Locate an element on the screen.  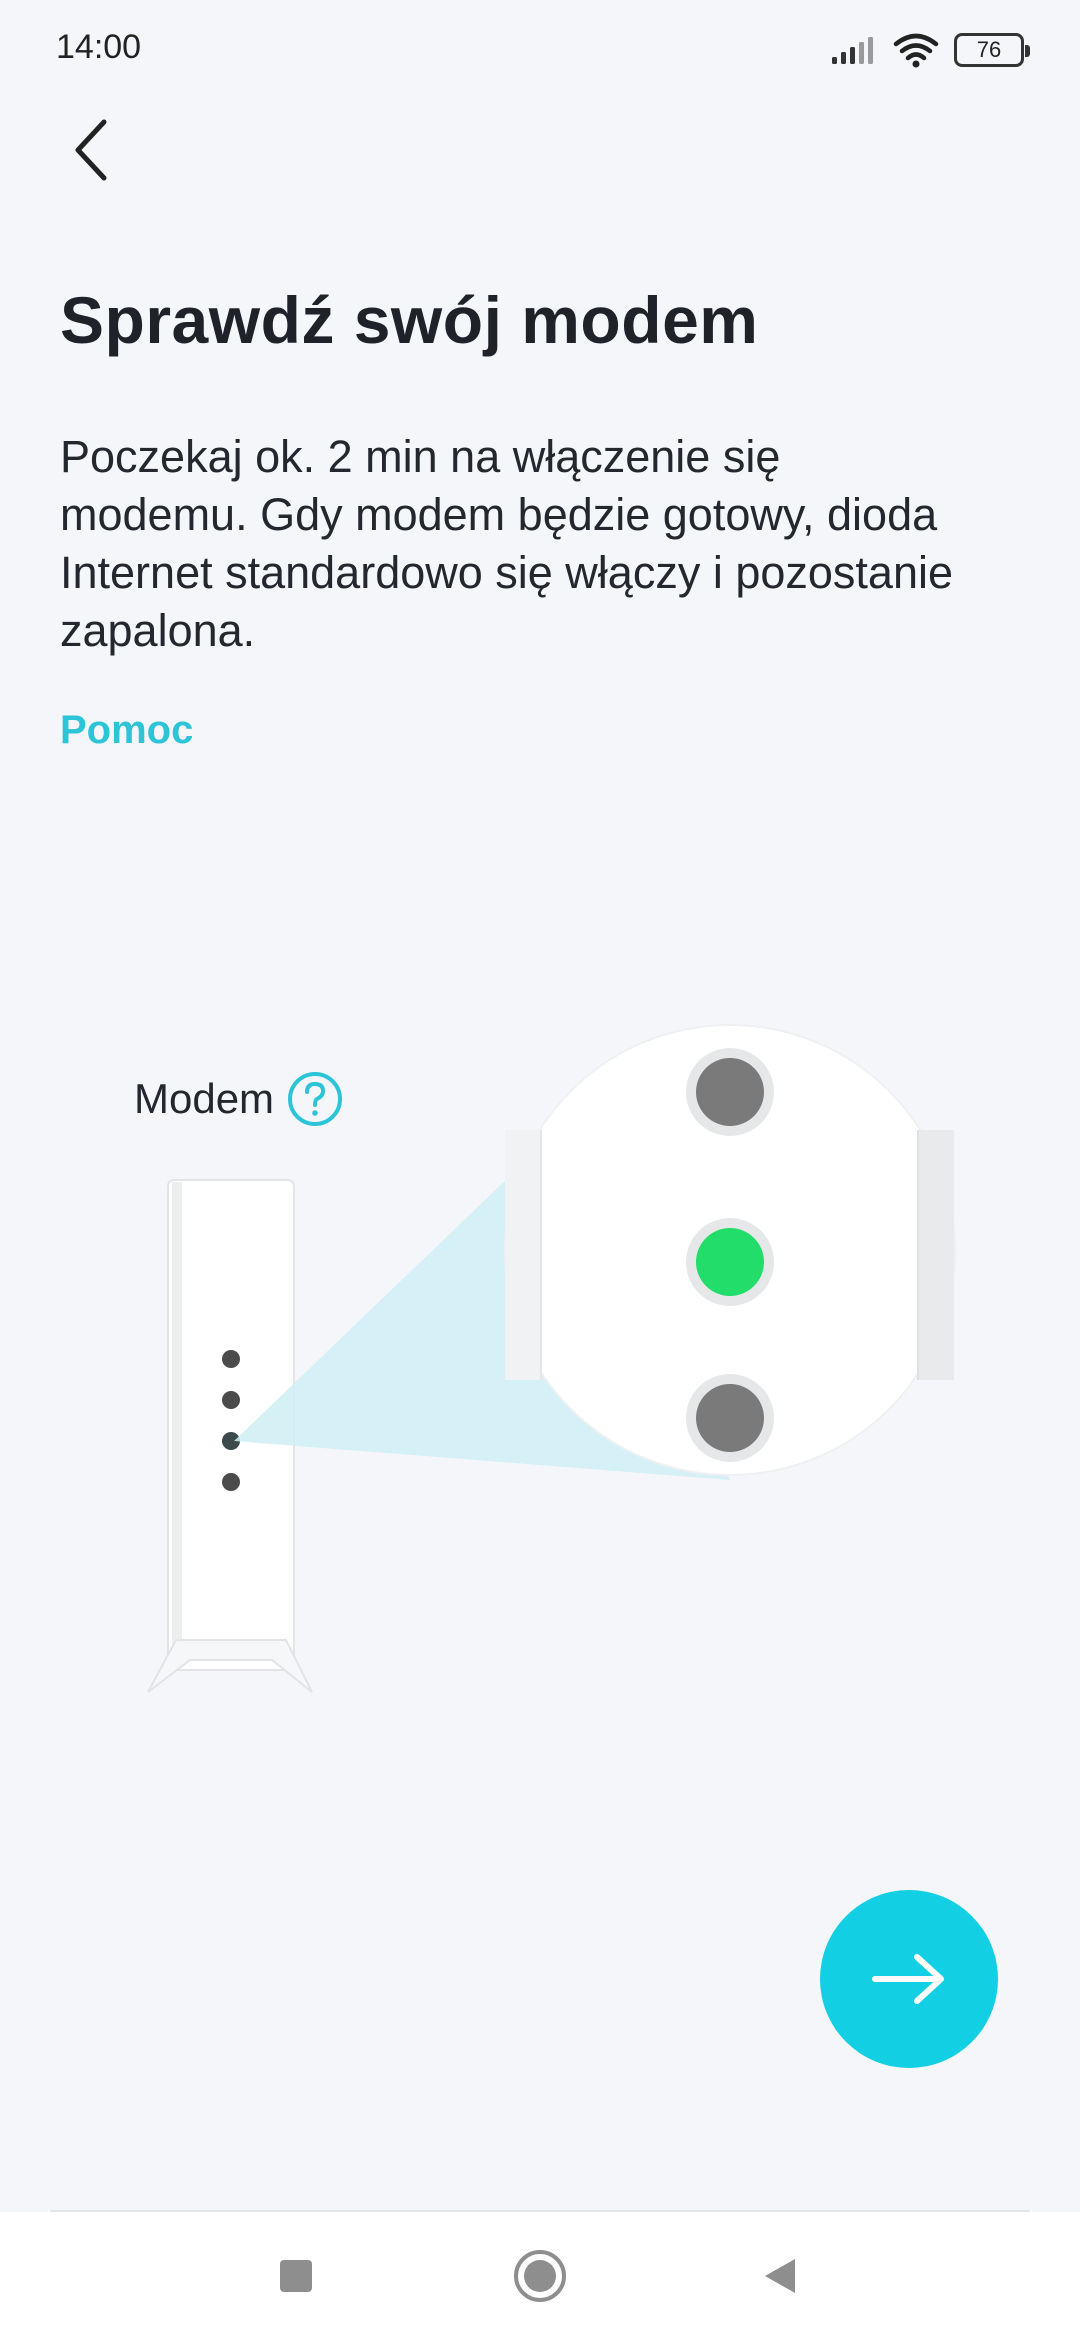
modem-body-shadow is located at coordinates (177, 1425).